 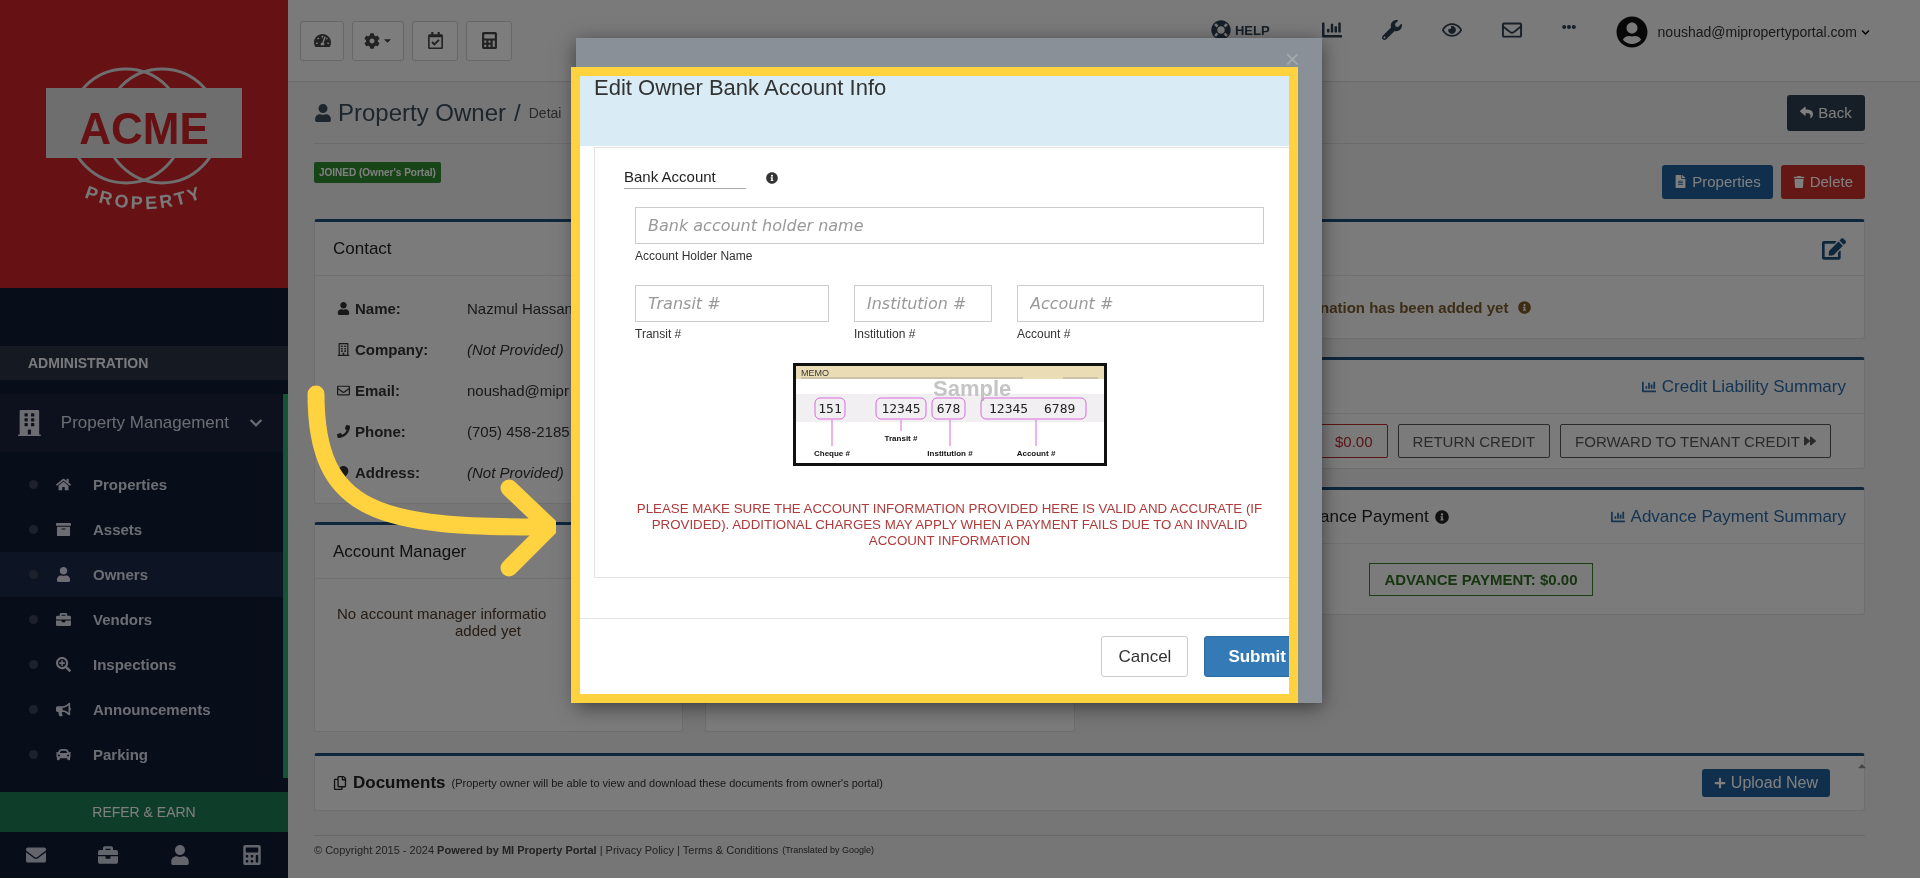 I want to click on number-input: Institution #, so click(x=923, y=303).